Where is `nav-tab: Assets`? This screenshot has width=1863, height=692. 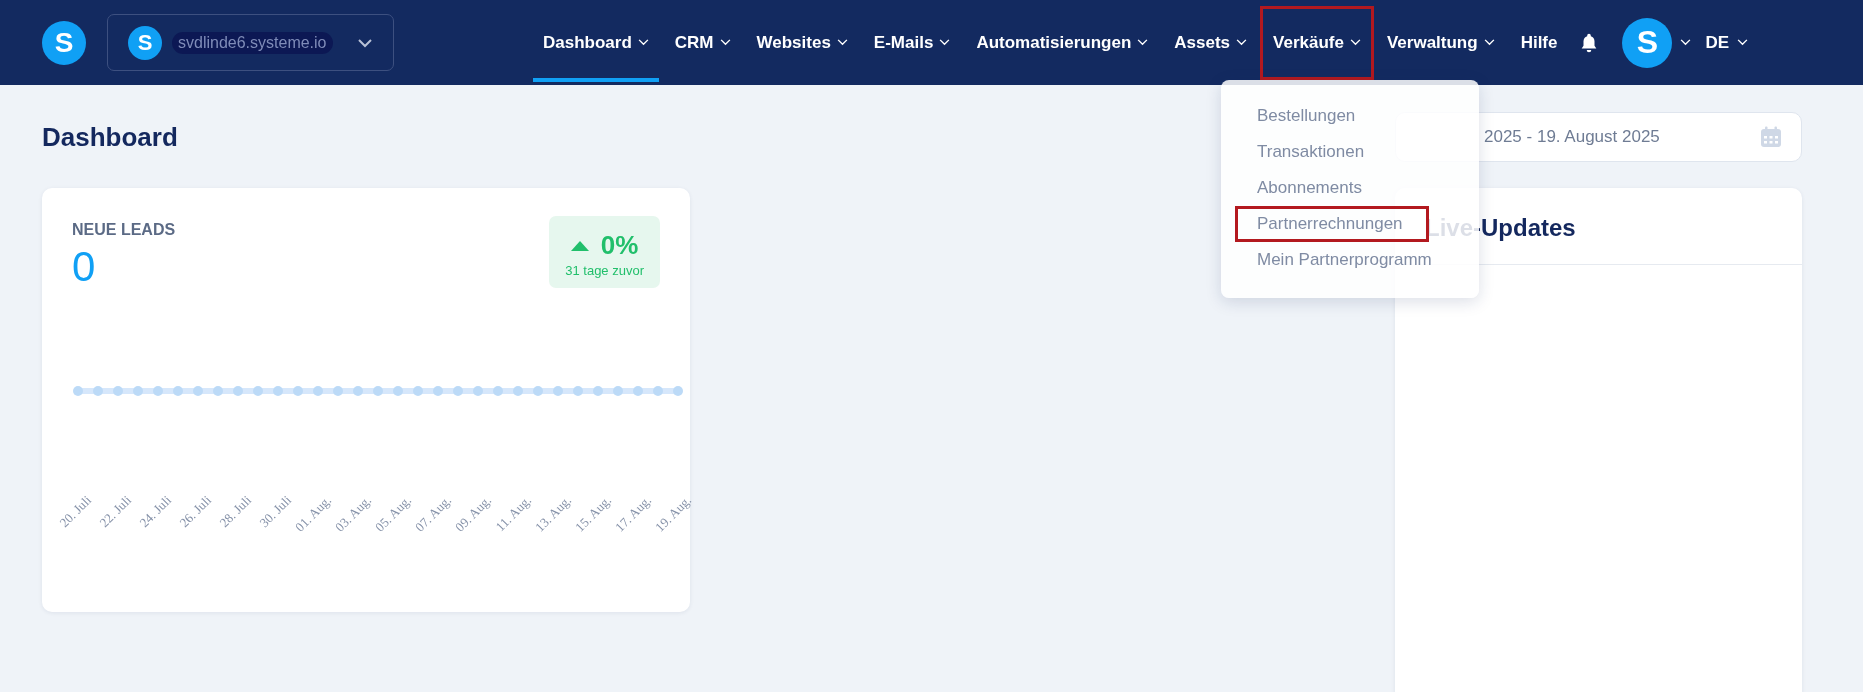
nav-tab: Assets is located at coordinates (1211, 42).